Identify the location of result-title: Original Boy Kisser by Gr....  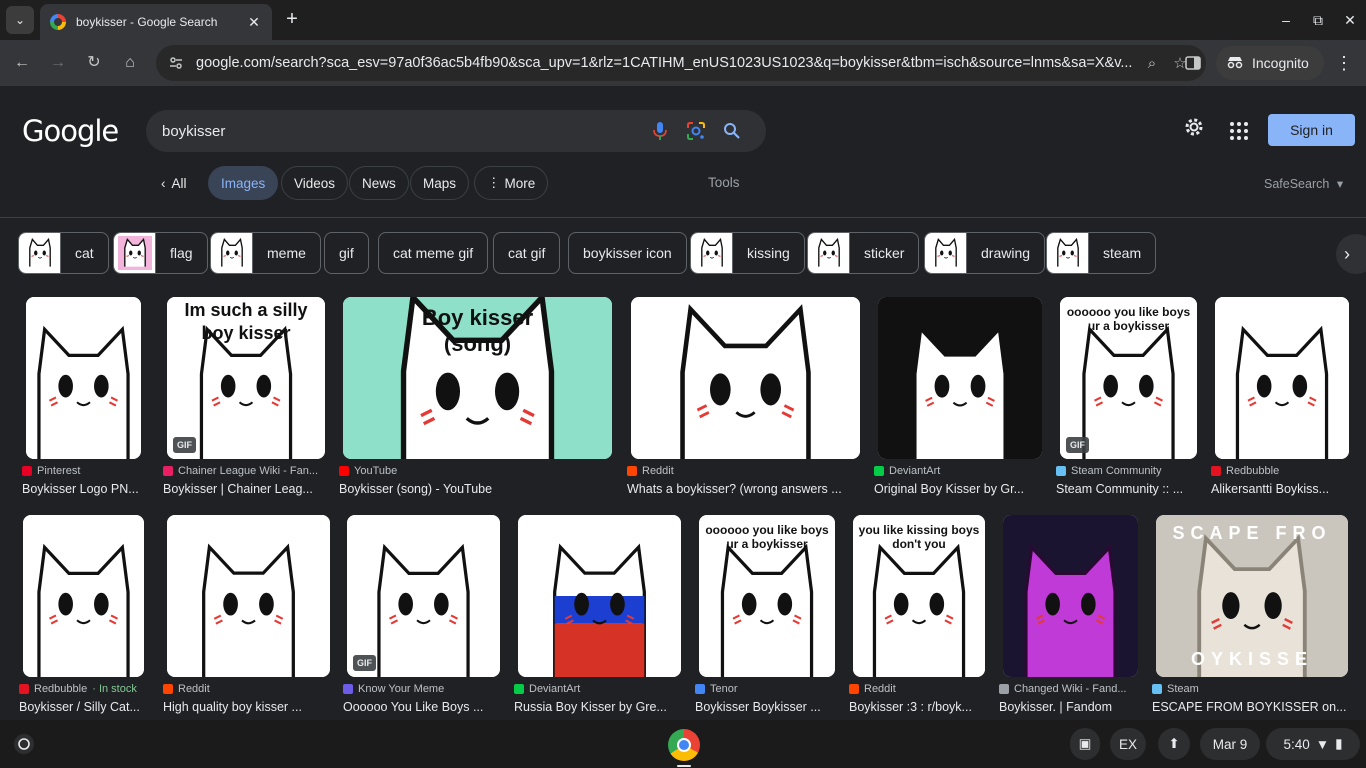
(962, 489).